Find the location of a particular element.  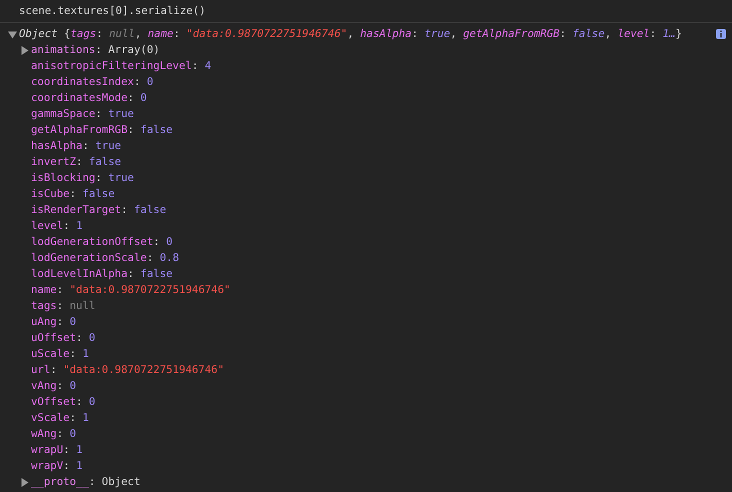

preview-key: name is located at coordinates (161, 34).